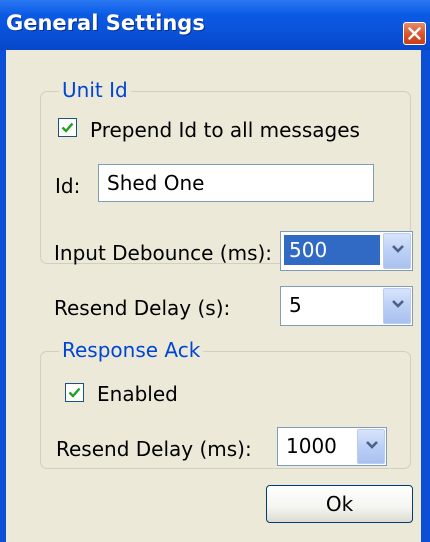 This screenshot has height=542, width=430. Describe the element at coordinates (163, 253) in the screenshot. I see `input-debounce-label: Input Debounce (ms):` at that location.